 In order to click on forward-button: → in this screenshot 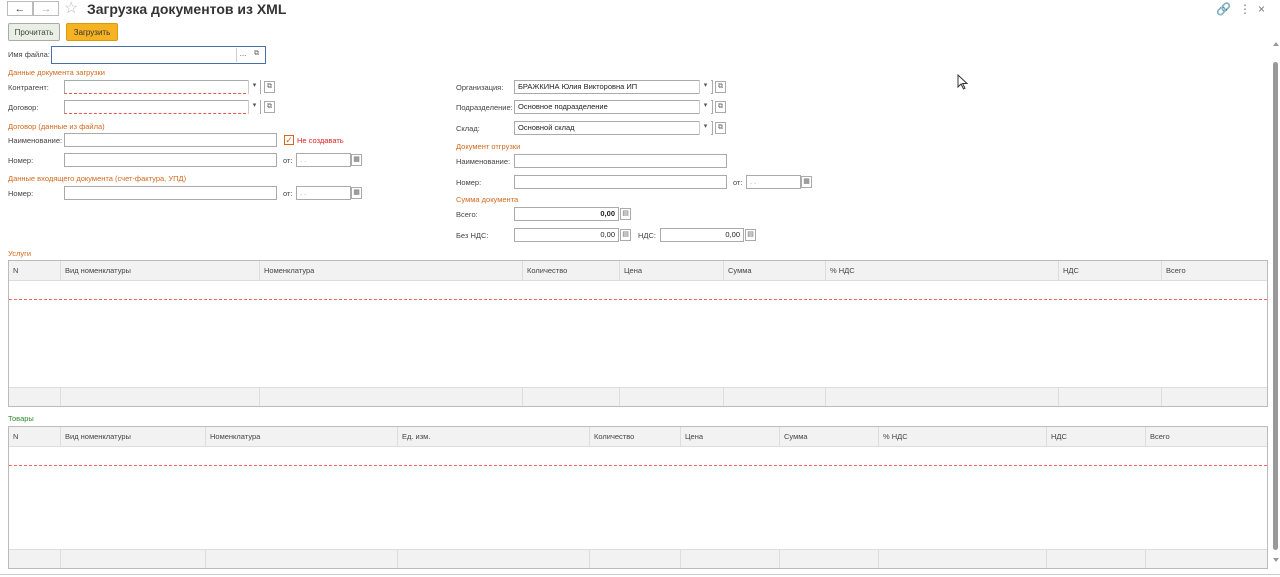, I will do `click(46, 8)`.